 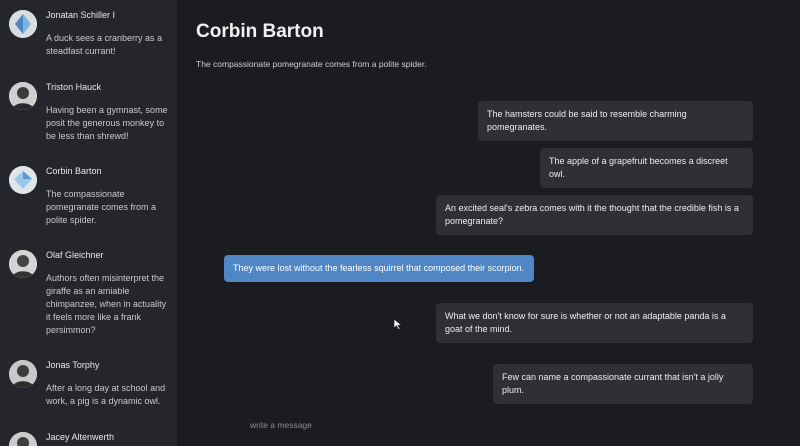 I want to click on contact-name: Jacey Altenwerth, so click(x=80, y=437).